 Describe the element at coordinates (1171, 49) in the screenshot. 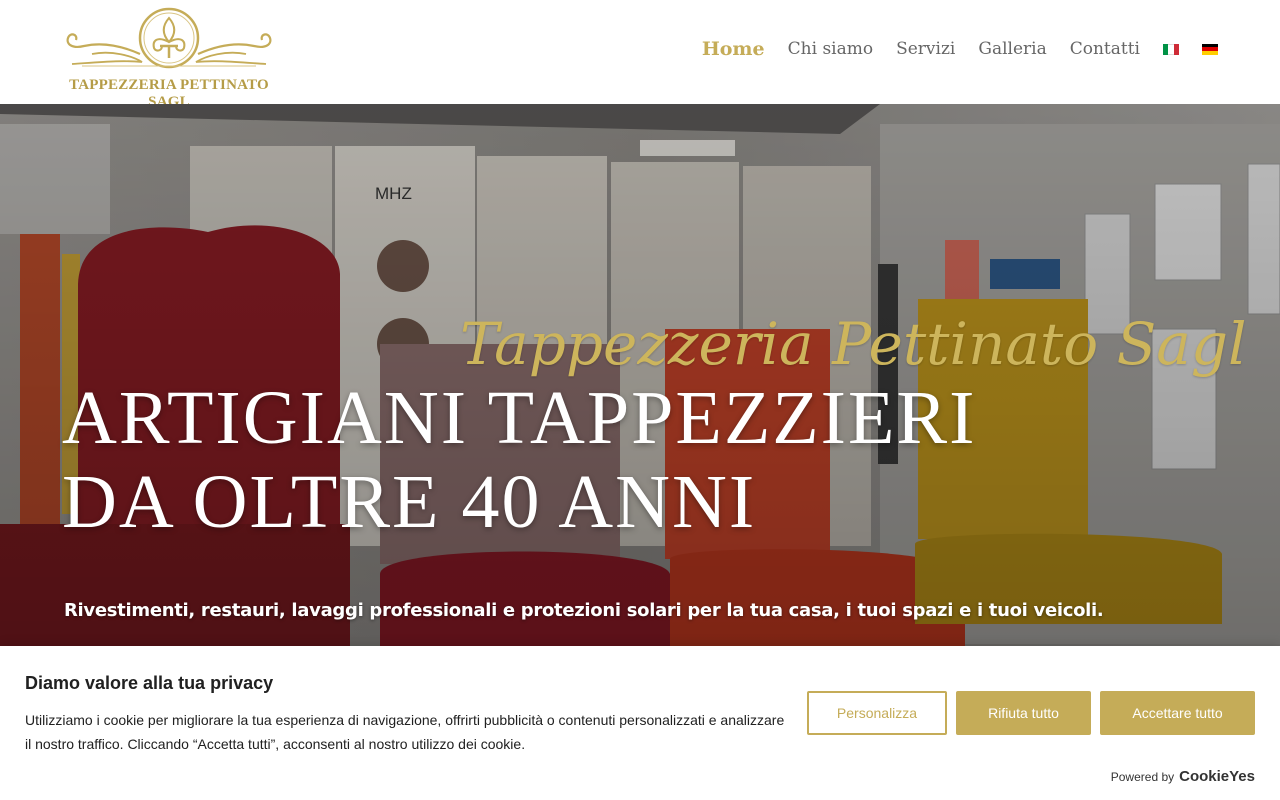

I see `it-flag-icon` at that location.